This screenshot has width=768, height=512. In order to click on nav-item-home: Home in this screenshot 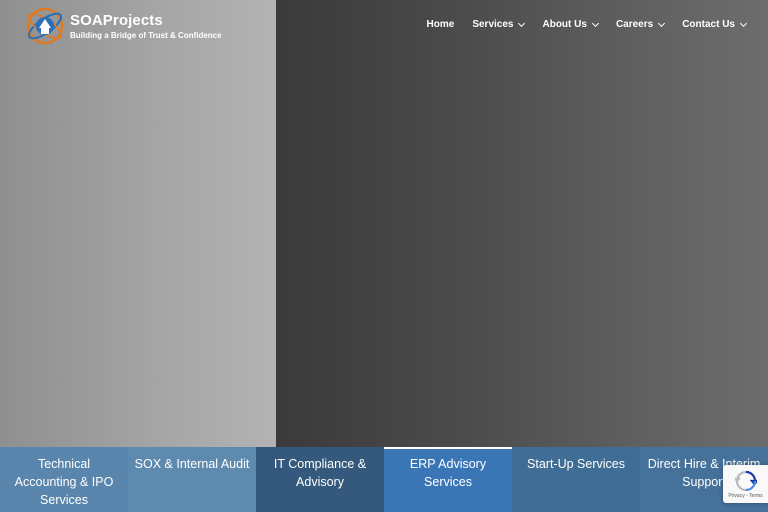, I will do `click(441, 24)`.